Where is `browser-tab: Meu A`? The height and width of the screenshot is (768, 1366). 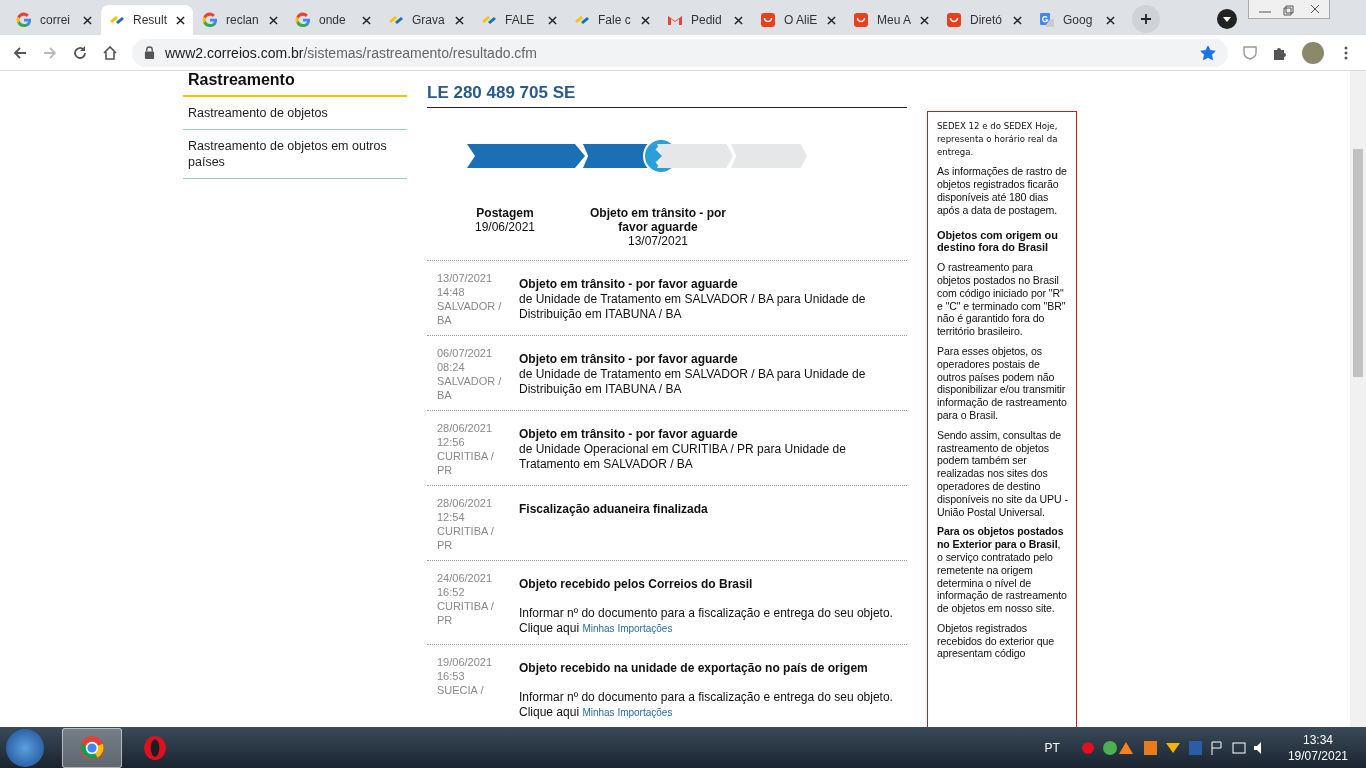
browser-tab: Meu A is located at coordinates (891, 20).